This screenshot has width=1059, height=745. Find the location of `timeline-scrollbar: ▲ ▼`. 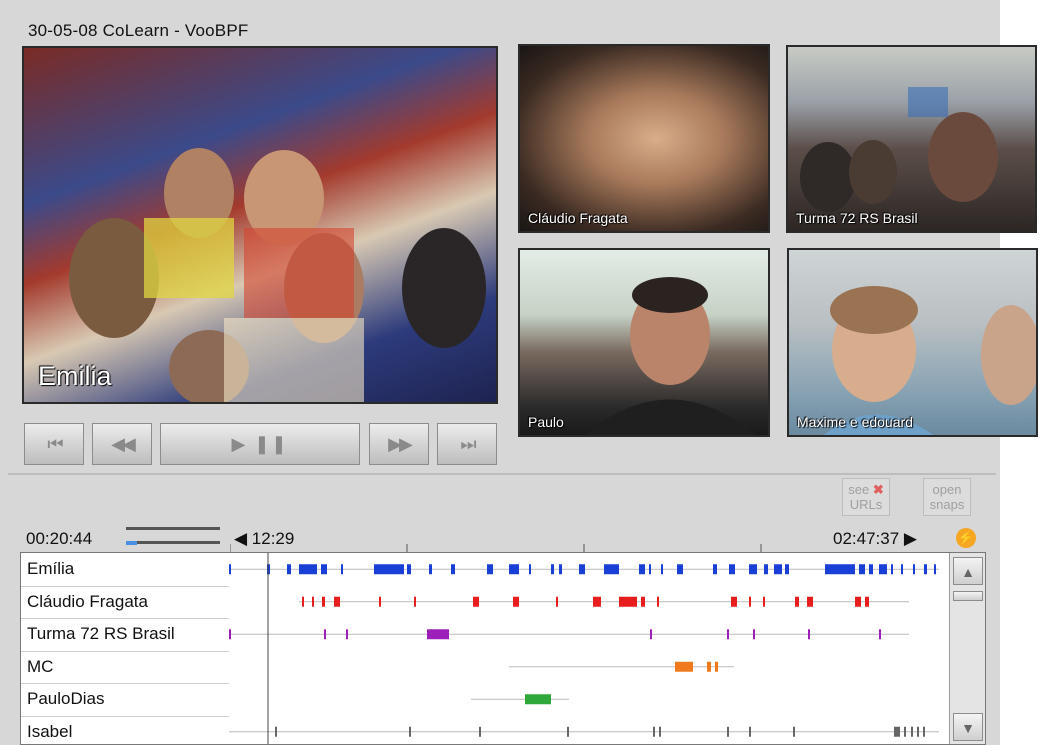

timeline-scrollbar: ▲ ▼ is located at coordinates (967, 648).